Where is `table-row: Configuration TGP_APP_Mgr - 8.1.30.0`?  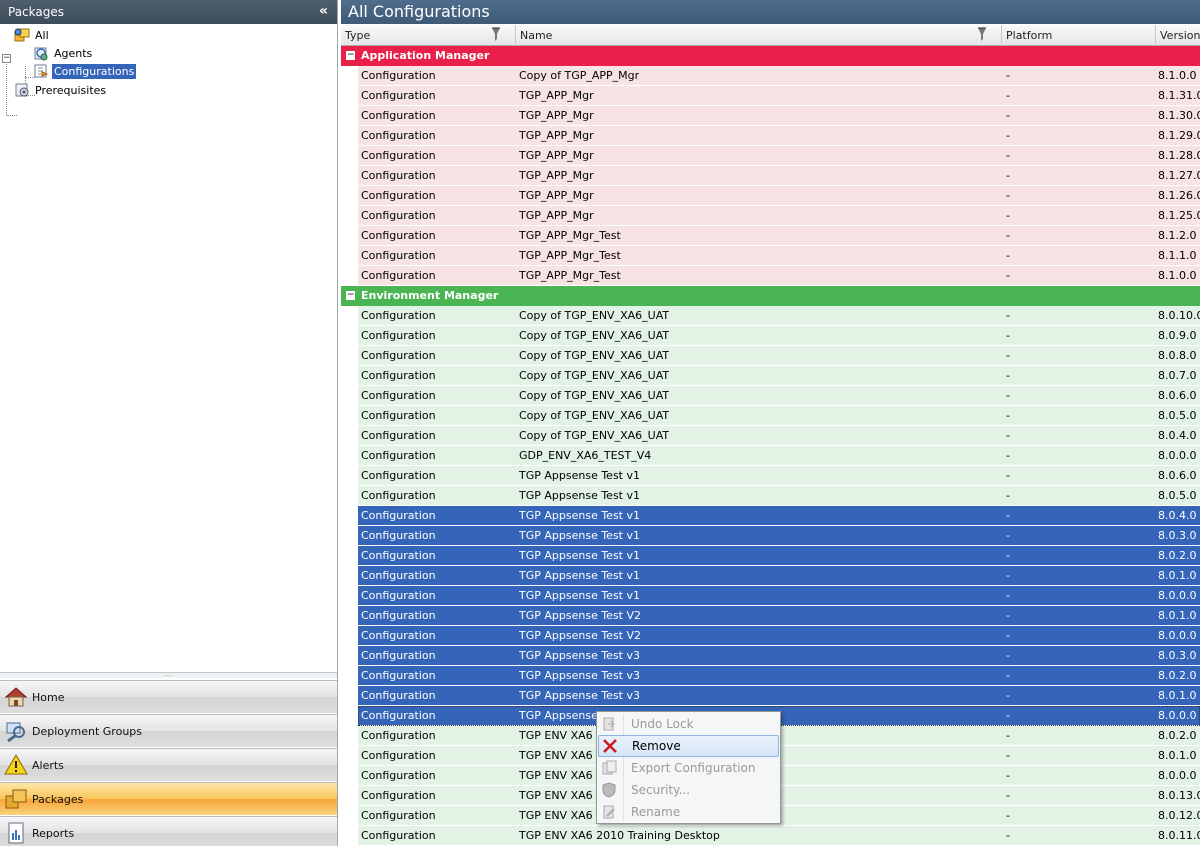
table-row: Configuration TGP_APP_Mgr - 8.1.30.0 is located at coordinates (779, 116).